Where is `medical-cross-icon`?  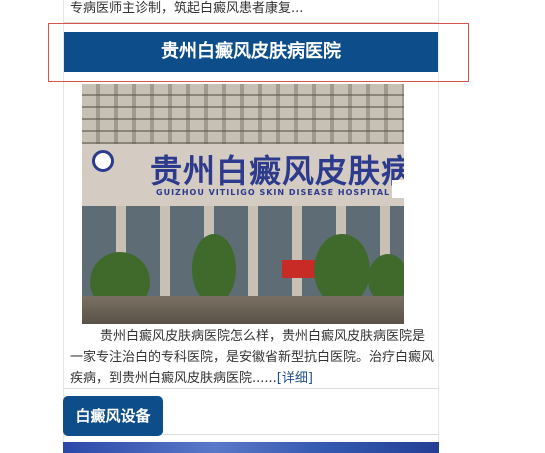
medical-cross-icon is located at coordinates (398, 189).